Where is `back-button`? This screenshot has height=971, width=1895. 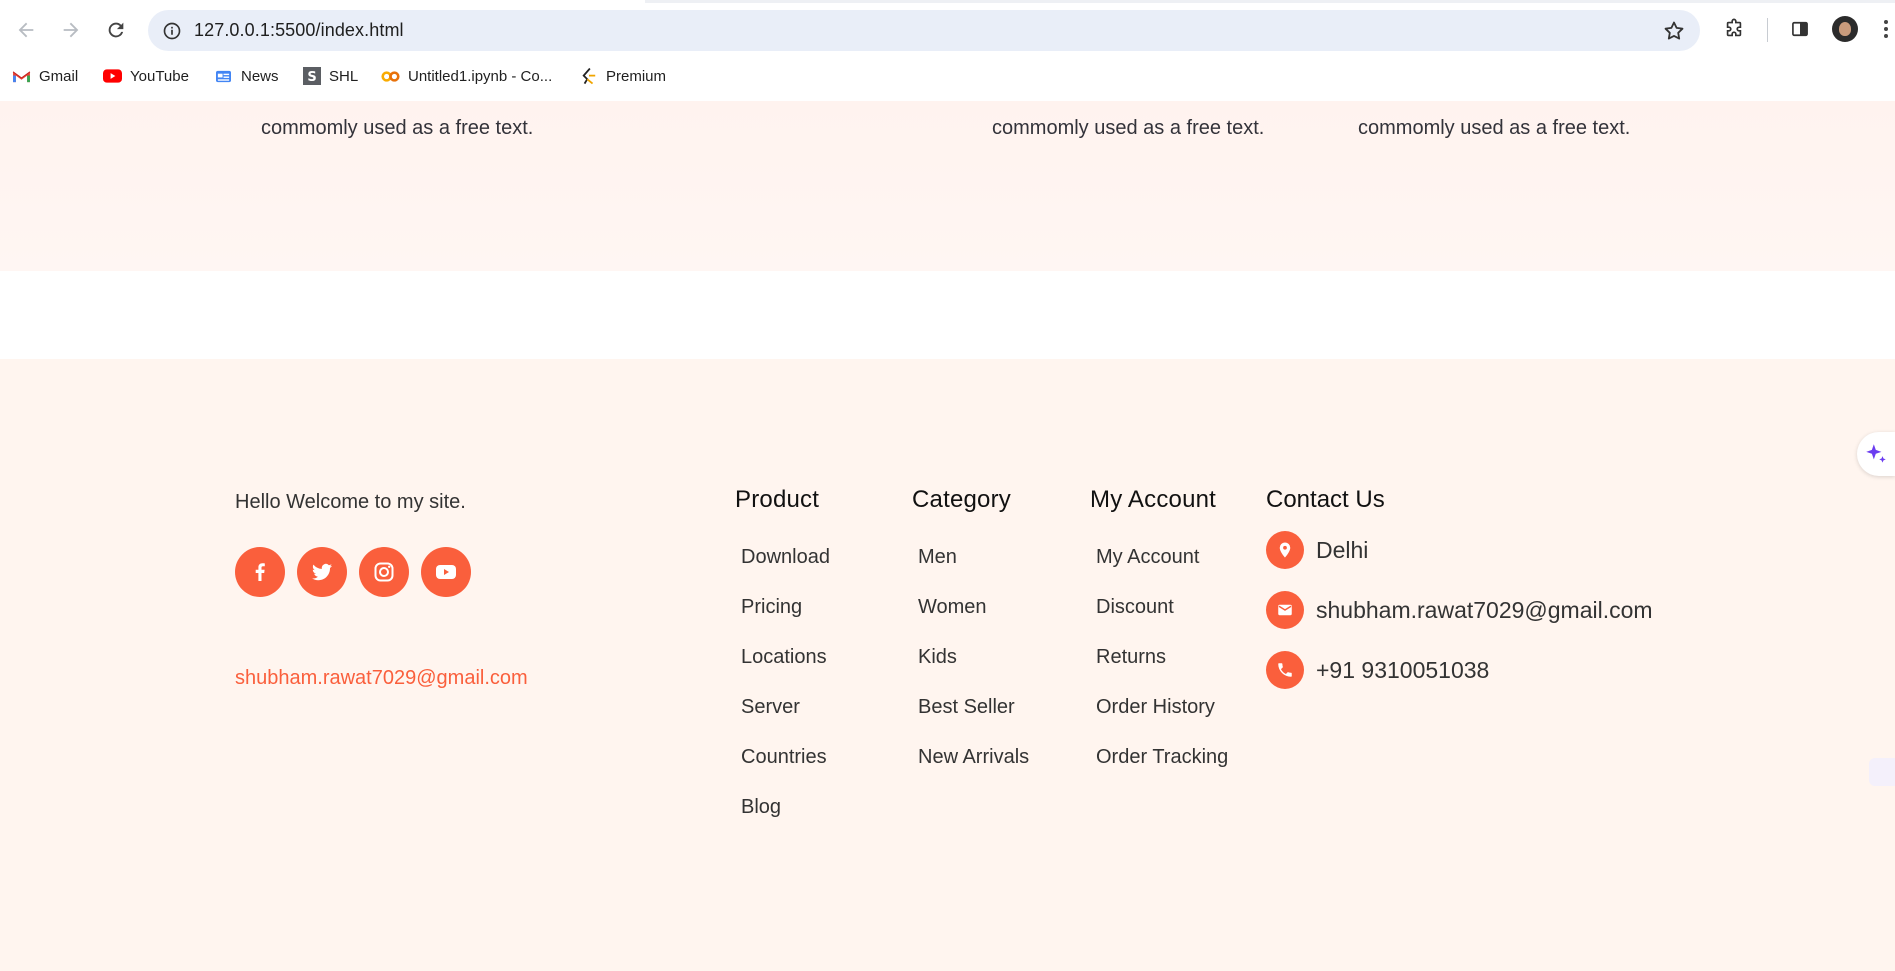 back-button is located at coordinates (26, 30).